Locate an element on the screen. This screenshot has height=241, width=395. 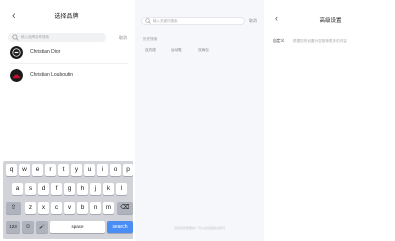
key-w: w is located at coordinates (24, 170).